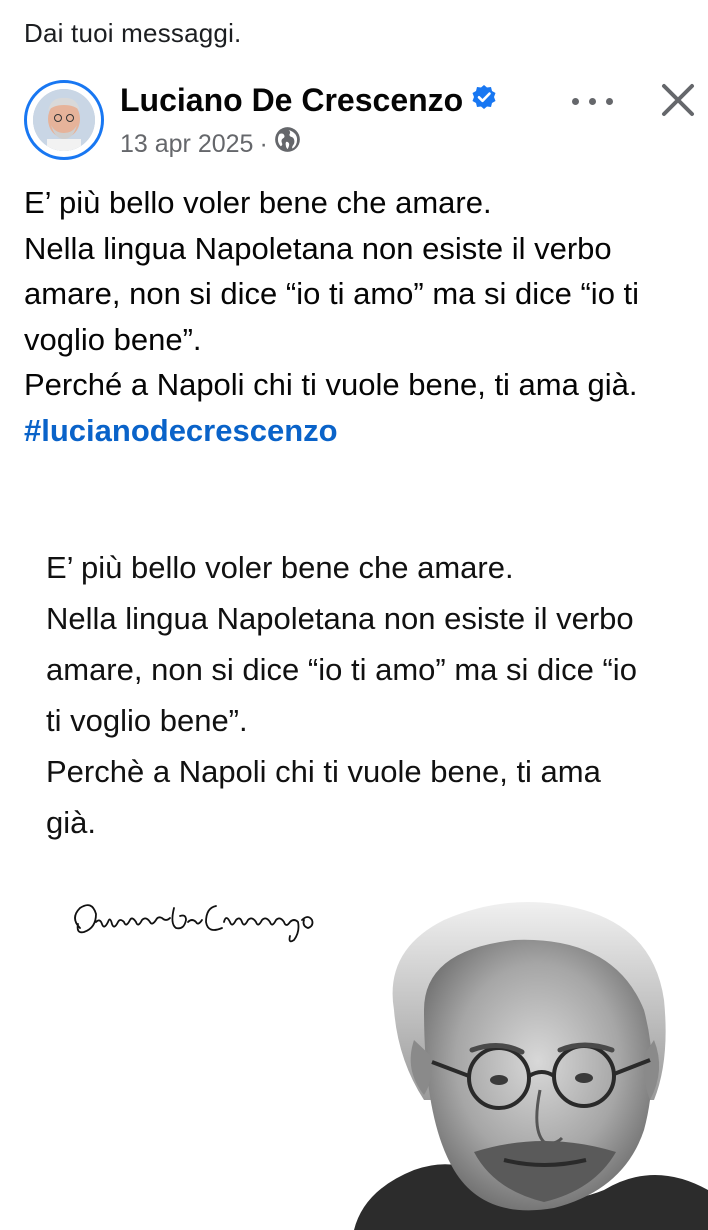 This screenshot has height=1230, width=708. Describe the element at coordinates (484, 99) in the screenshot. I see `verified-badge-icon` at that location.